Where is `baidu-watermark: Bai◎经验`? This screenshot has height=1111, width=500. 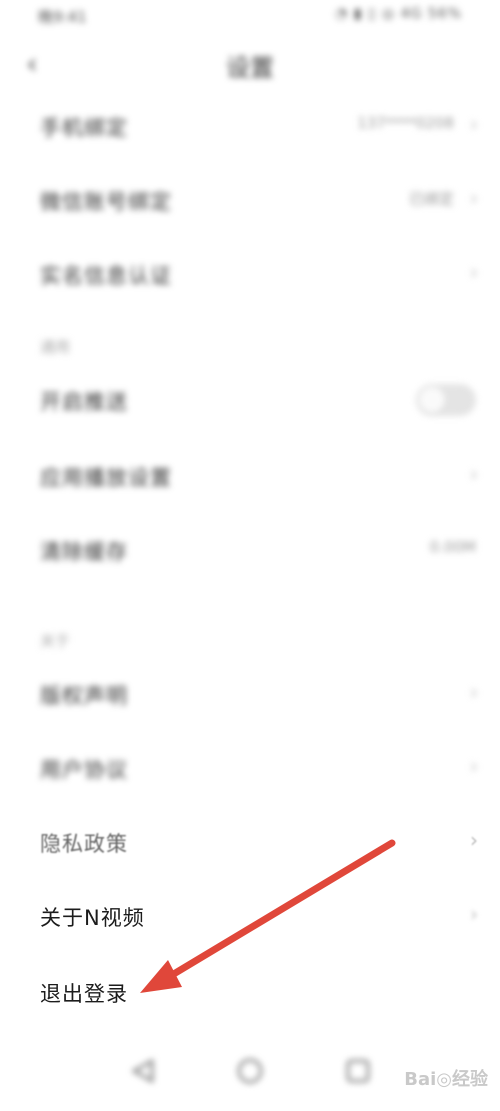 baidu-watermark: Bai◎经验 is located at coordinates (446, 1079).